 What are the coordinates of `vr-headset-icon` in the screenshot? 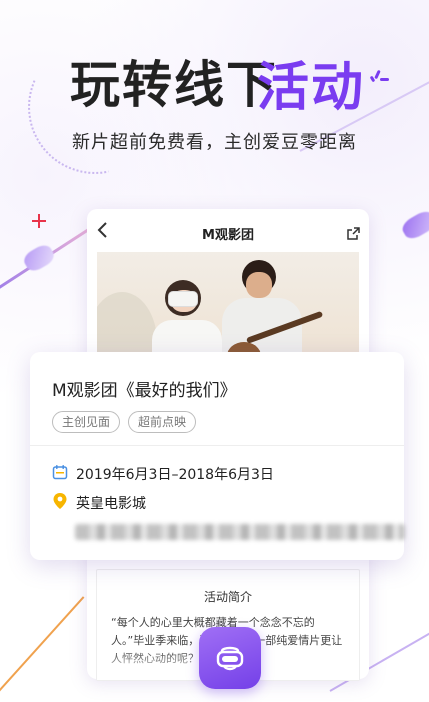 It's located at (230, 658).